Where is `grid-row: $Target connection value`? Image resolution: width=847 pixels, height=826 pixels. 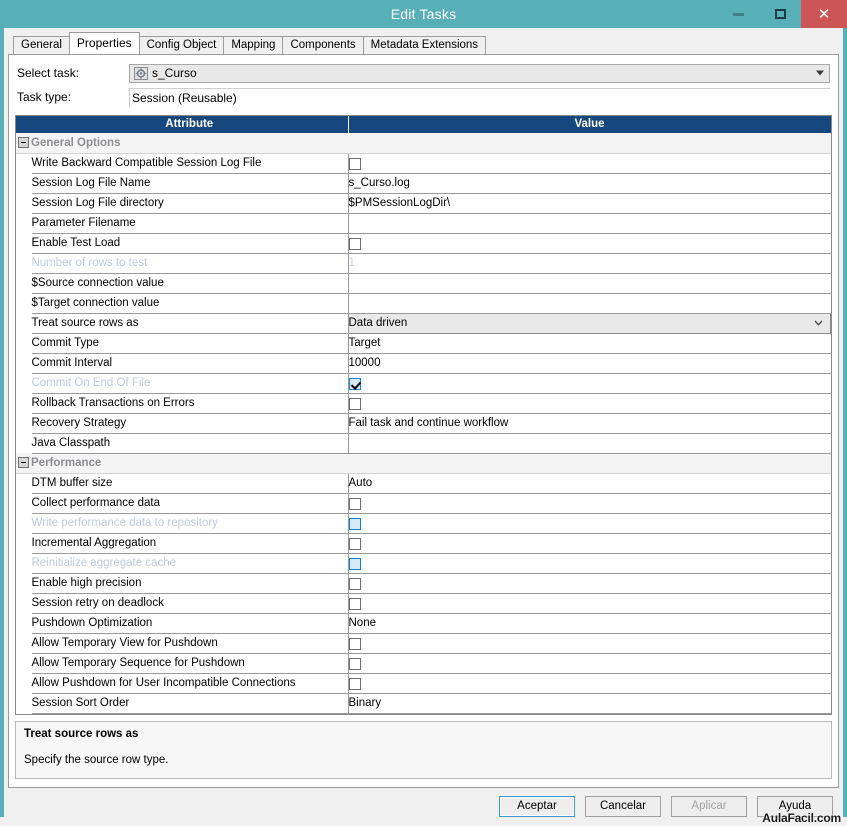 grid-row: $Target connection value is located at coordinates (423, 303).